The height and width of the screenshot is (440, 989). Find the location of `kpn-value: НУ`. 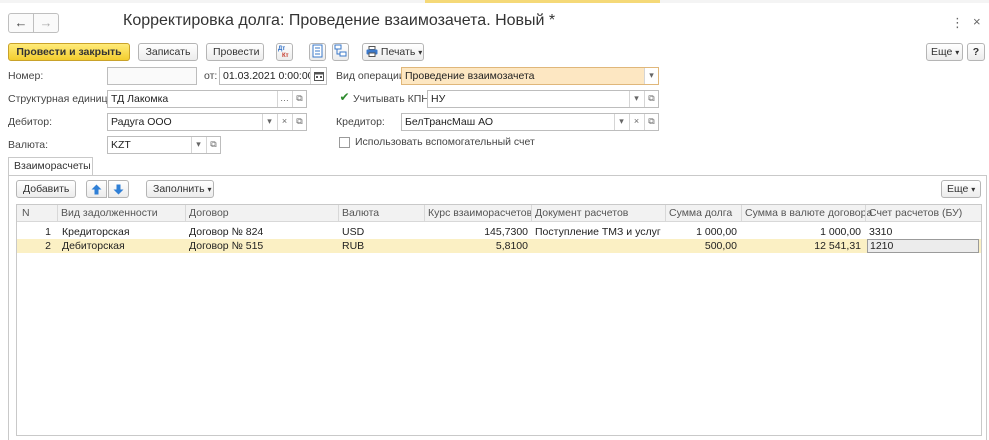

kpn-value: НУ is located at coordinates (438, 99).